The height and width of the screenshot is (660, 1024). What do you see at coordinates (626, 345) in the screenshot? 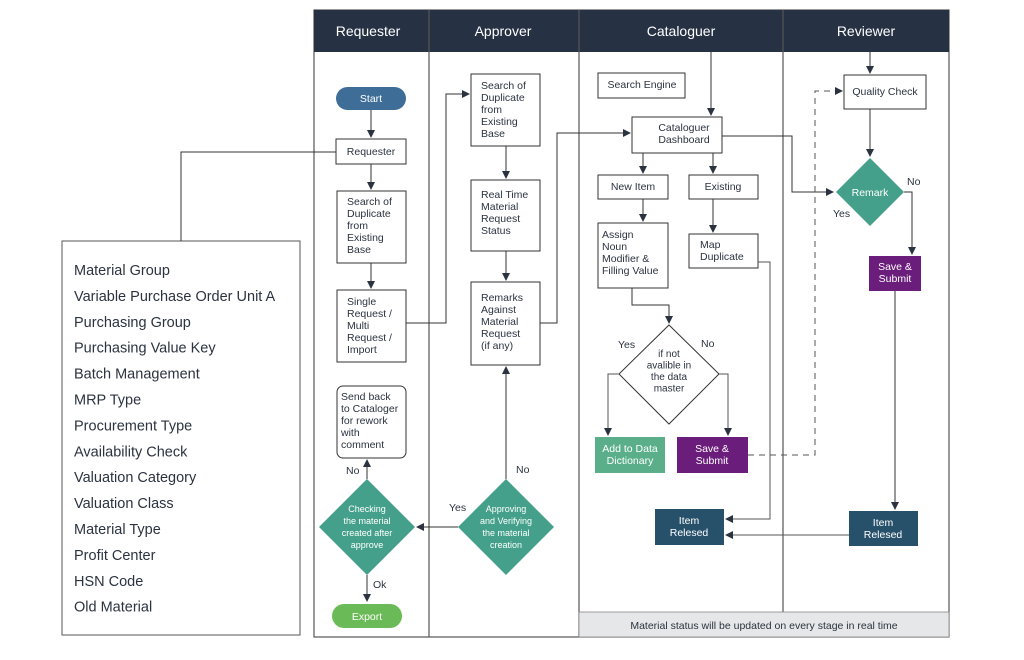
I see `availability-yes-label: Yes` at bounding box center [626, 345].